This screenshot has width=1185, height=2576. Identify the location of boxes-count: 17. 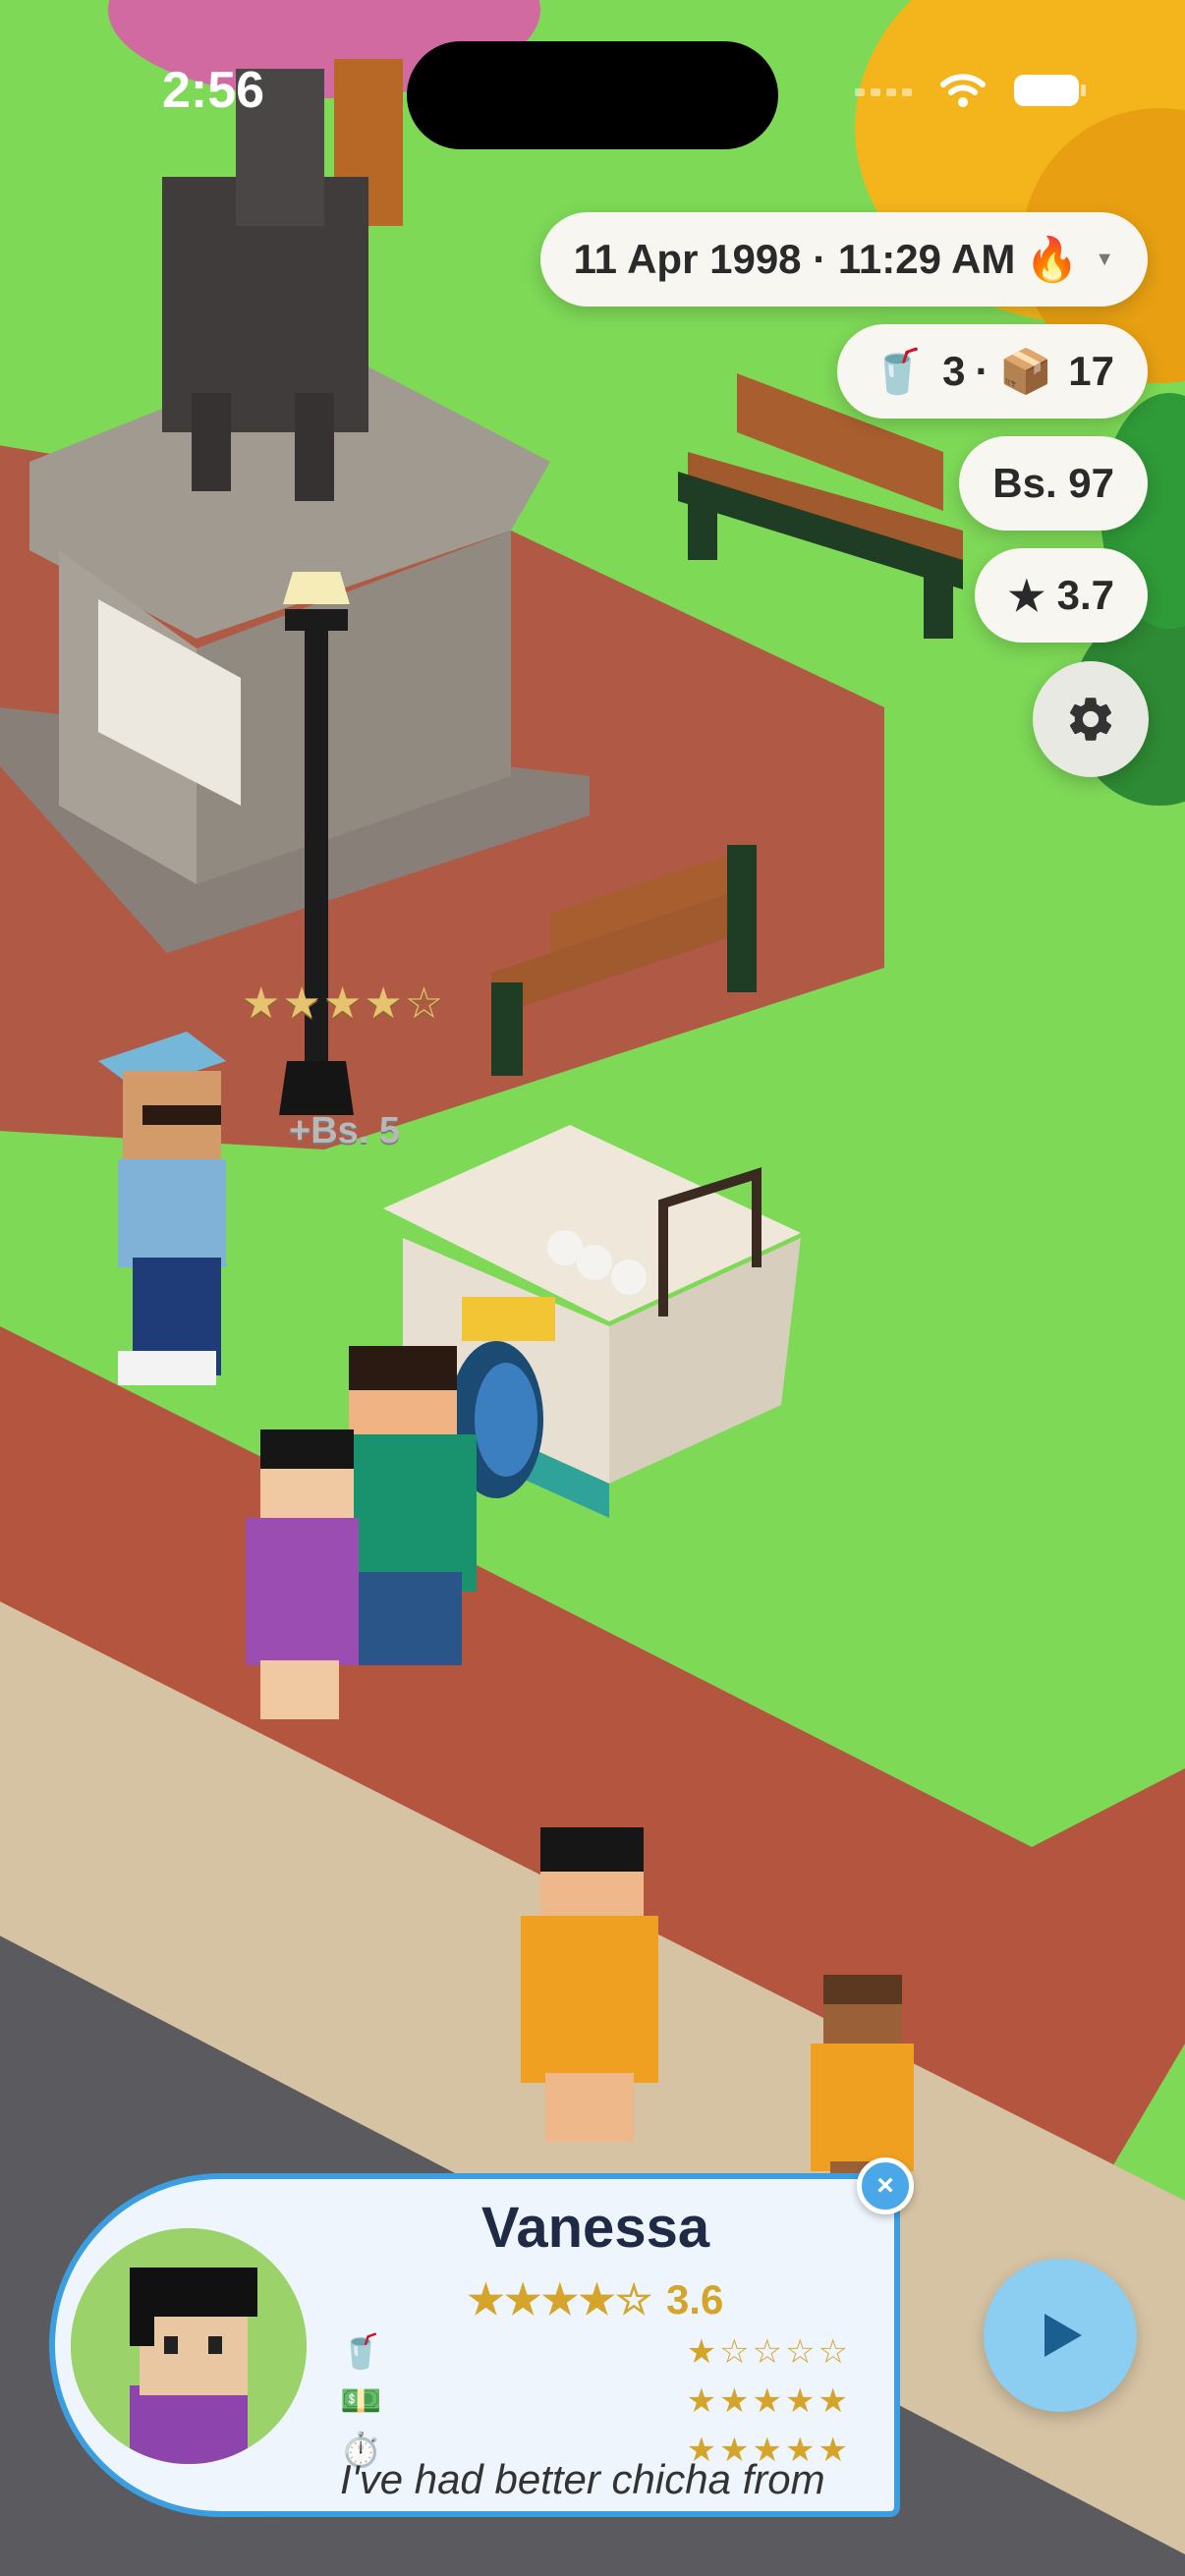
(1091, 371).